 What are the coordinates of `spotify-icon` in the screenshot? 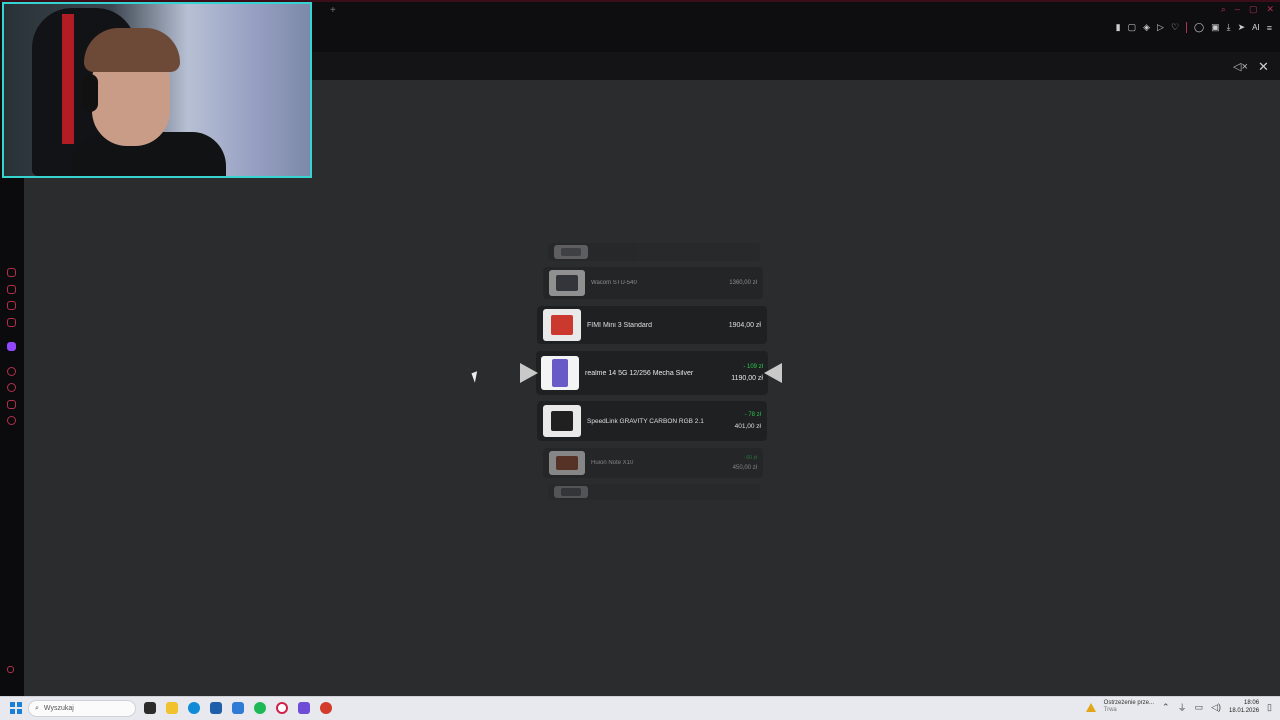 It's located at (260, 708).